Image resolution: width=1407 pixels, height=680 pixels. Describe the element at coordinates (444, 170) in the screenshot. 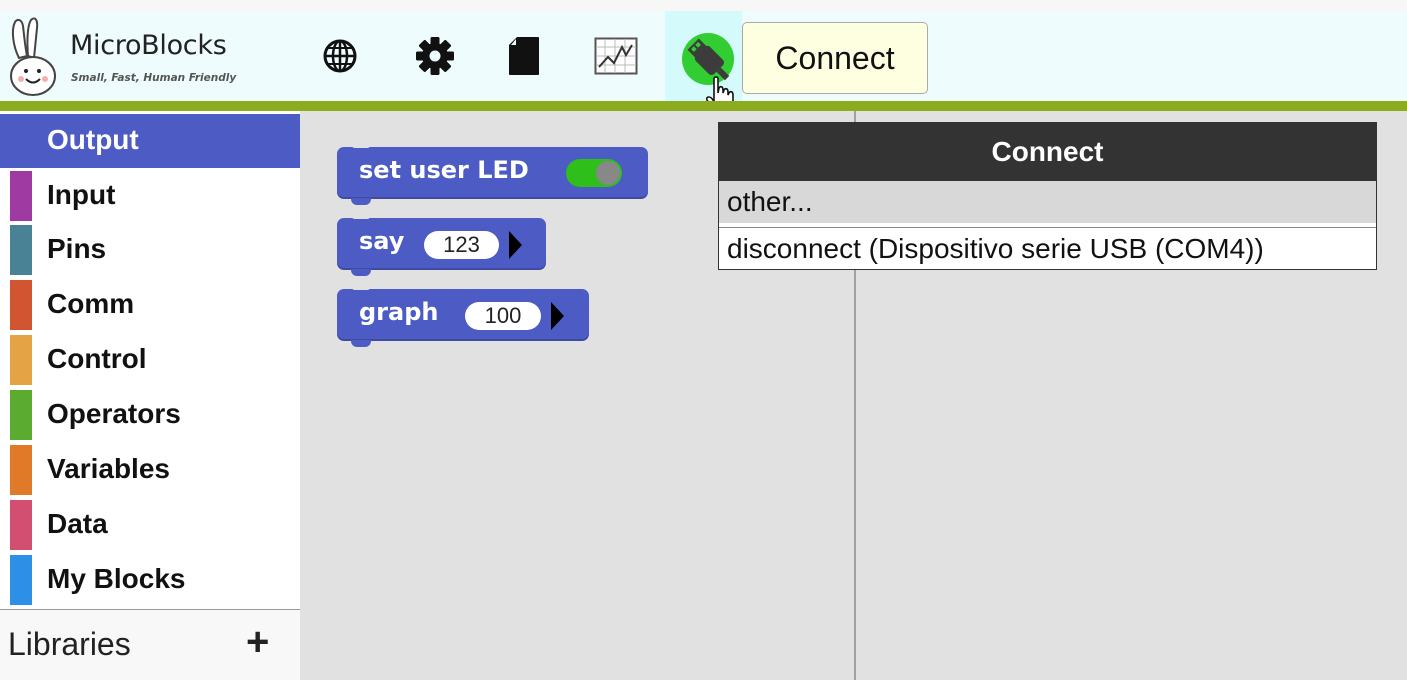

I see `block-label: set user LED` at that location.